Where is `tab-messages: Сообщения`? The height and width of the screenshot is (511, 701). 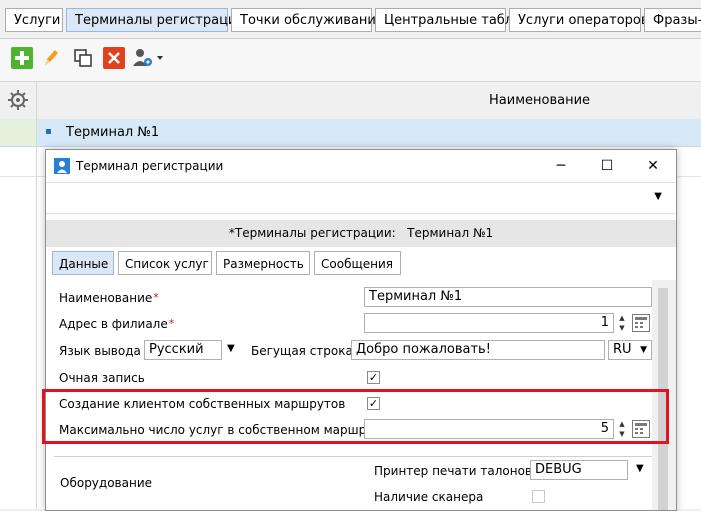
tab-messages: Сообщения is located at coordinates (357, 263).